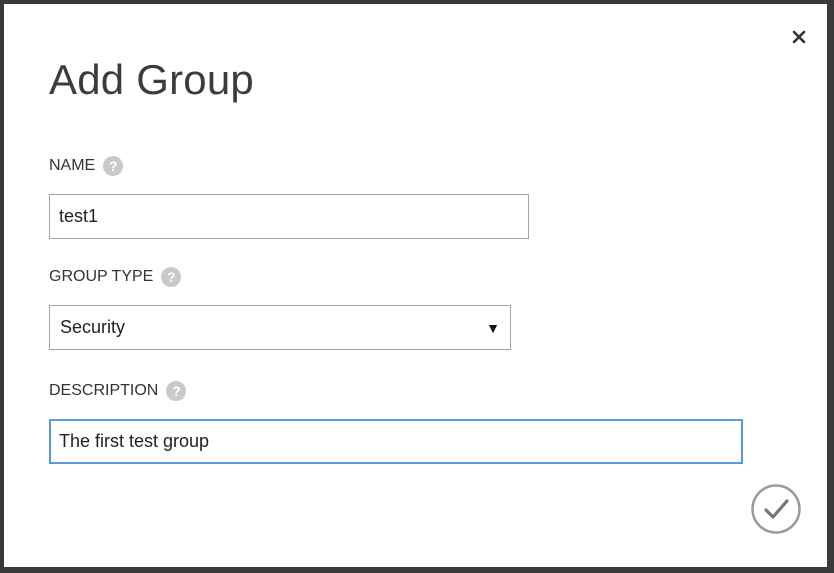  What do you see at coordinates (396, 441) in the screenshot?
I see `description-input` at bounding box center [396, 441].